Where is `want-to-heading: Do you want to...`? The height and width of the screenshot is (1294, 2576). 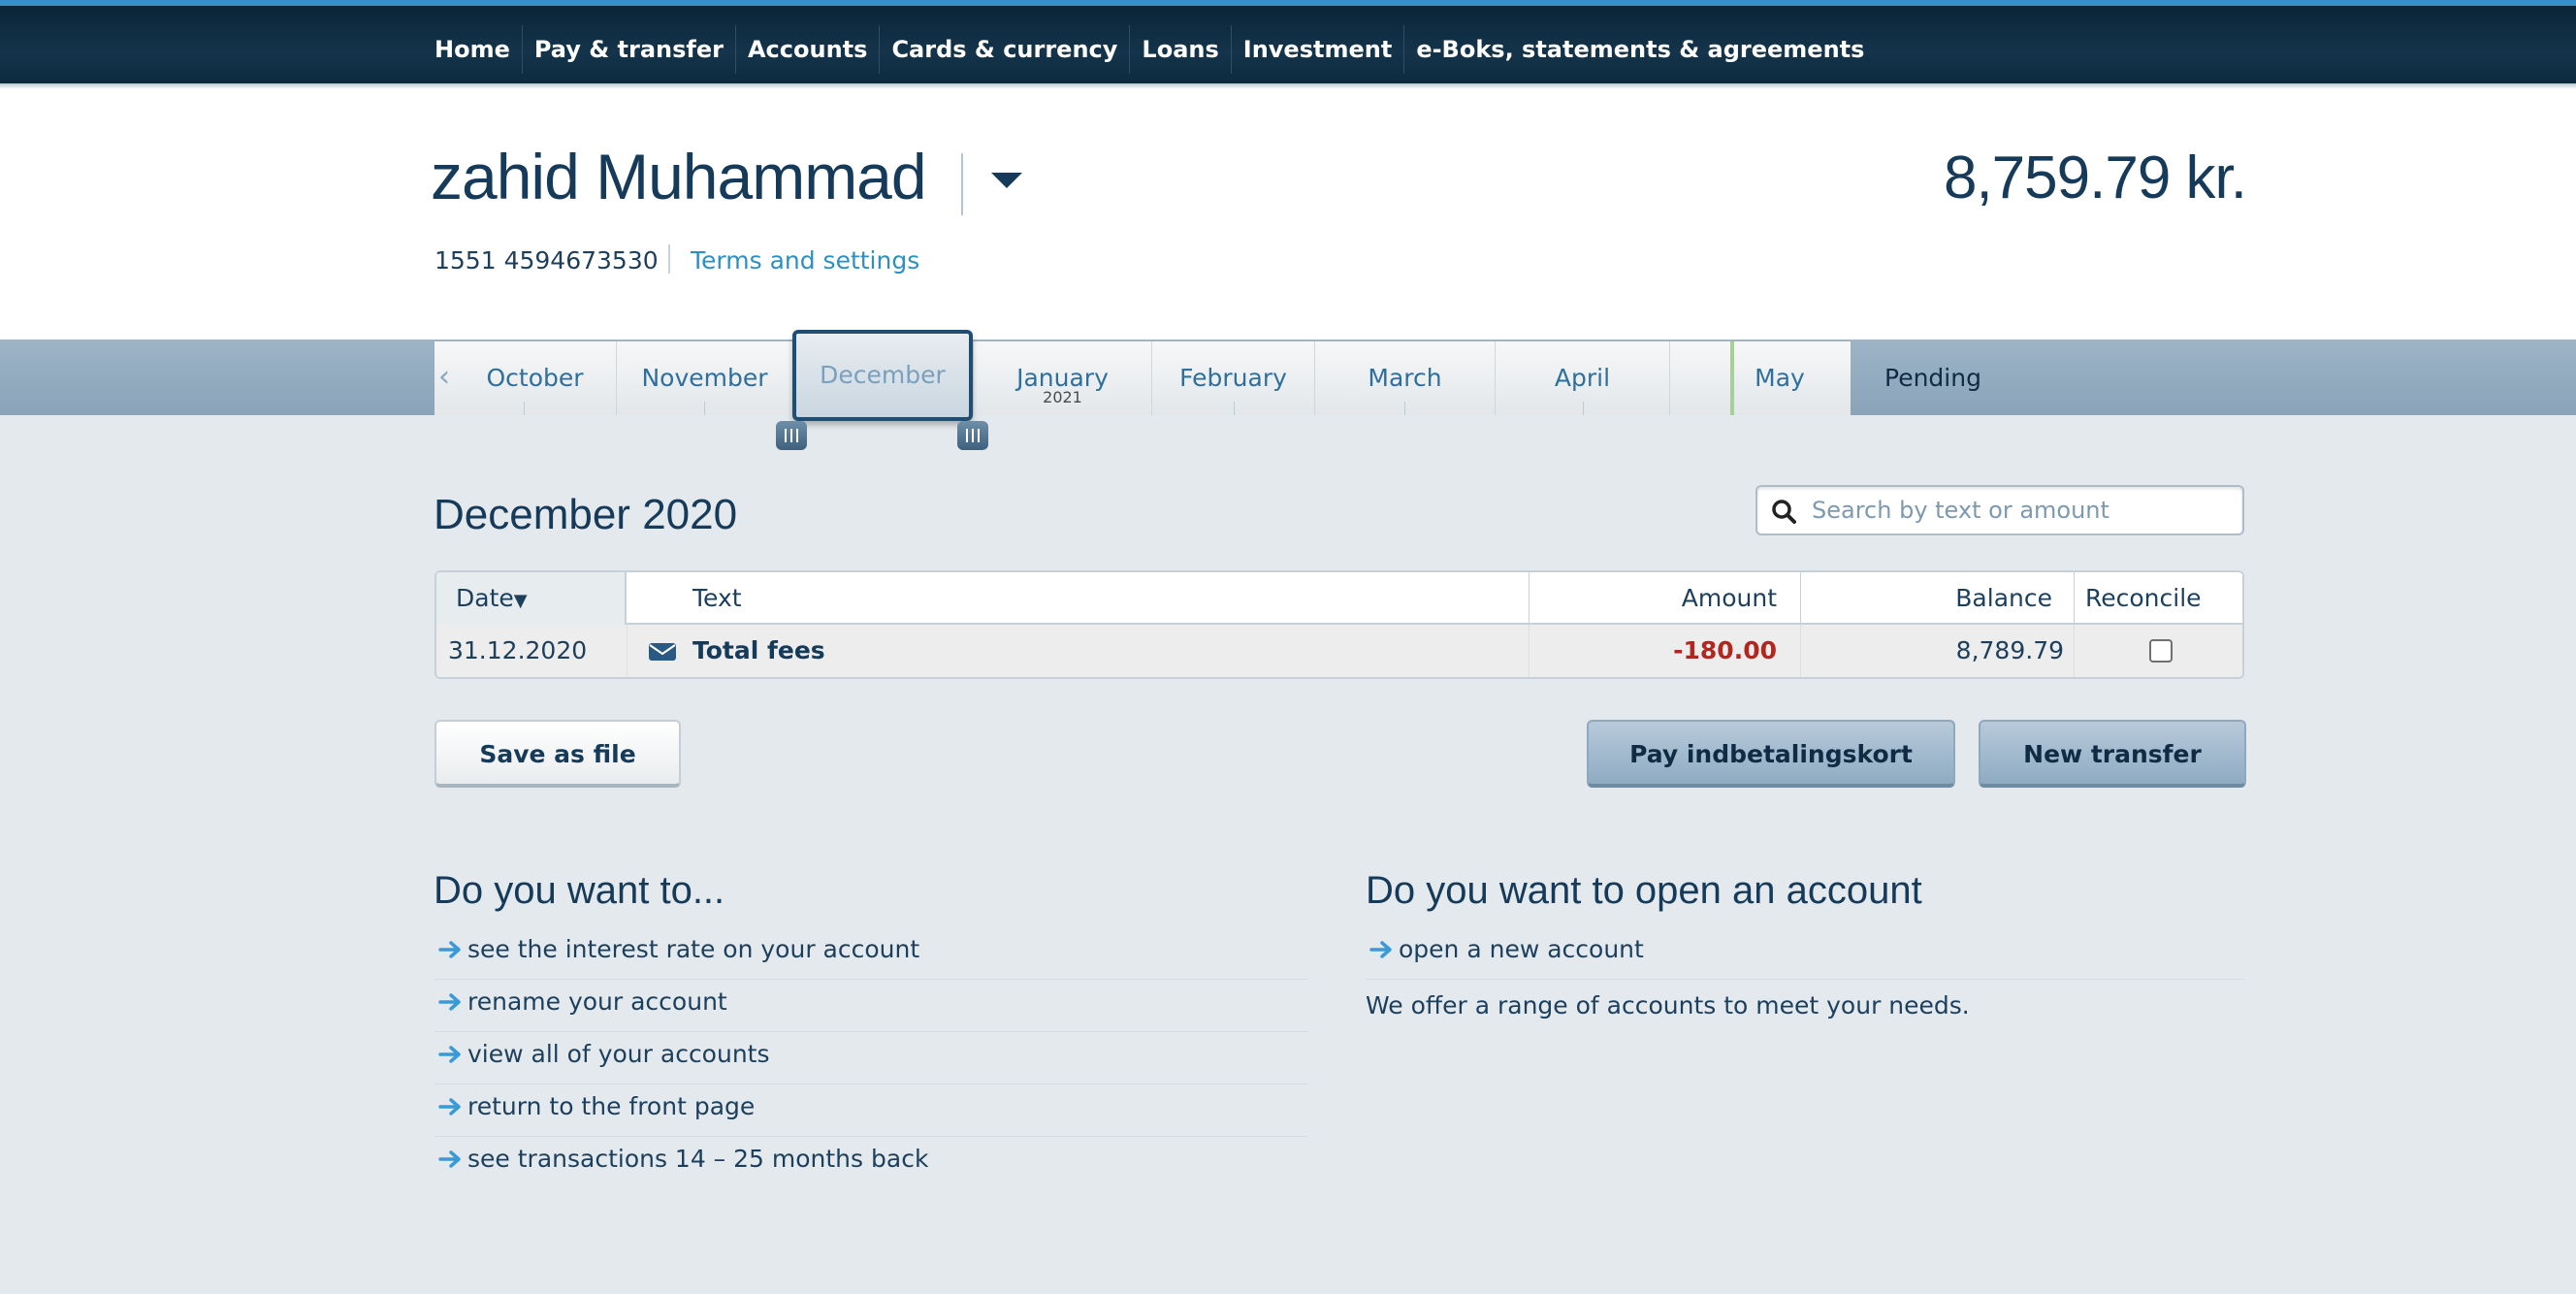 want-to-heading: Do you want to... is located at coordinates (579, 890).